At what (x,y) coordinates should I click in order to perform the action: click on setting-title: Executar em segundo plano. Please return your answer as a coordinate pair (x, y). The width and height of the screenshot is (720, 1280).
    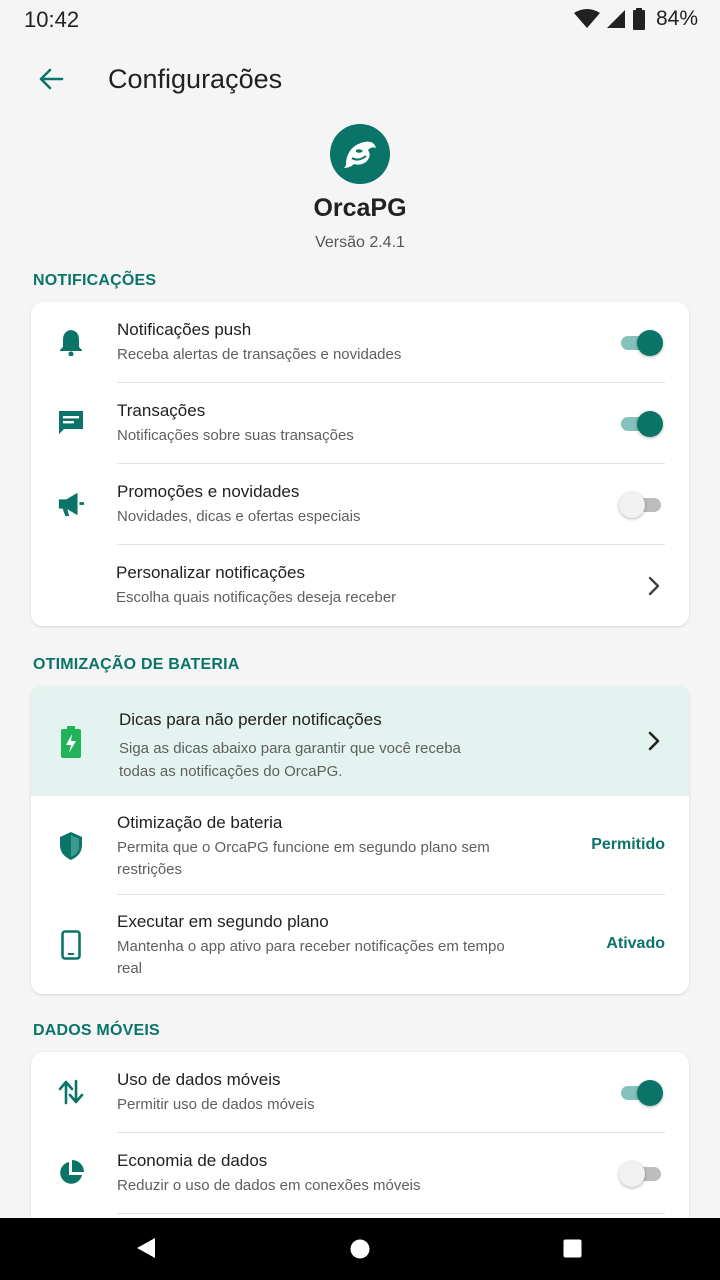
    Looking at the image, I should click on (223, 921).